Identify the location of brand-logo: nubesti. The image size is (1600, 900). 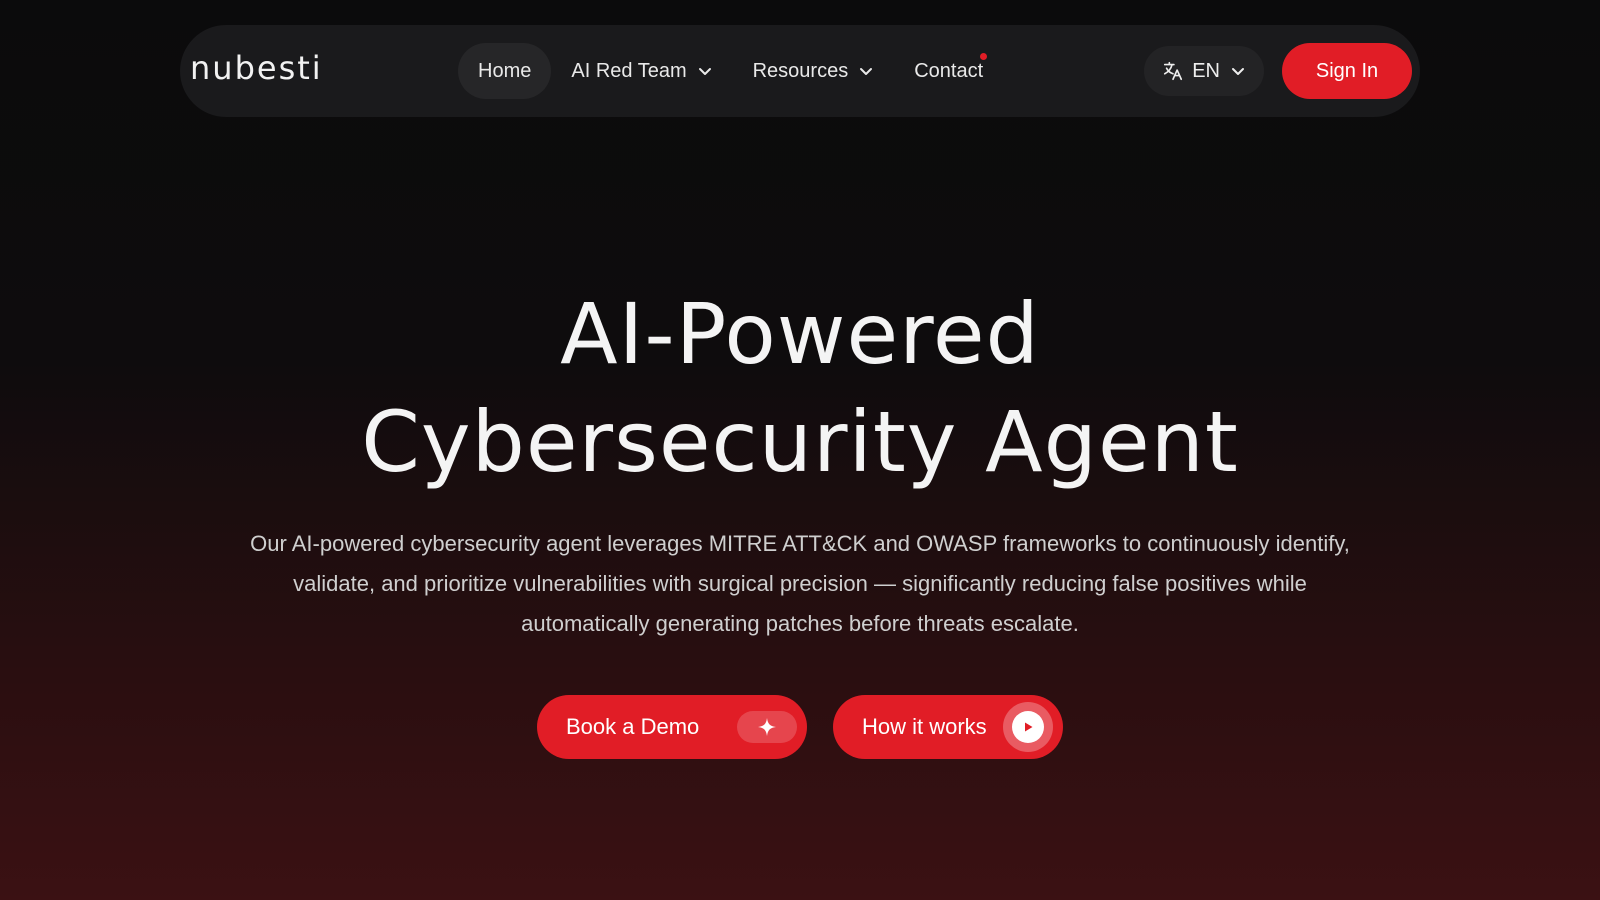
(256, 68).